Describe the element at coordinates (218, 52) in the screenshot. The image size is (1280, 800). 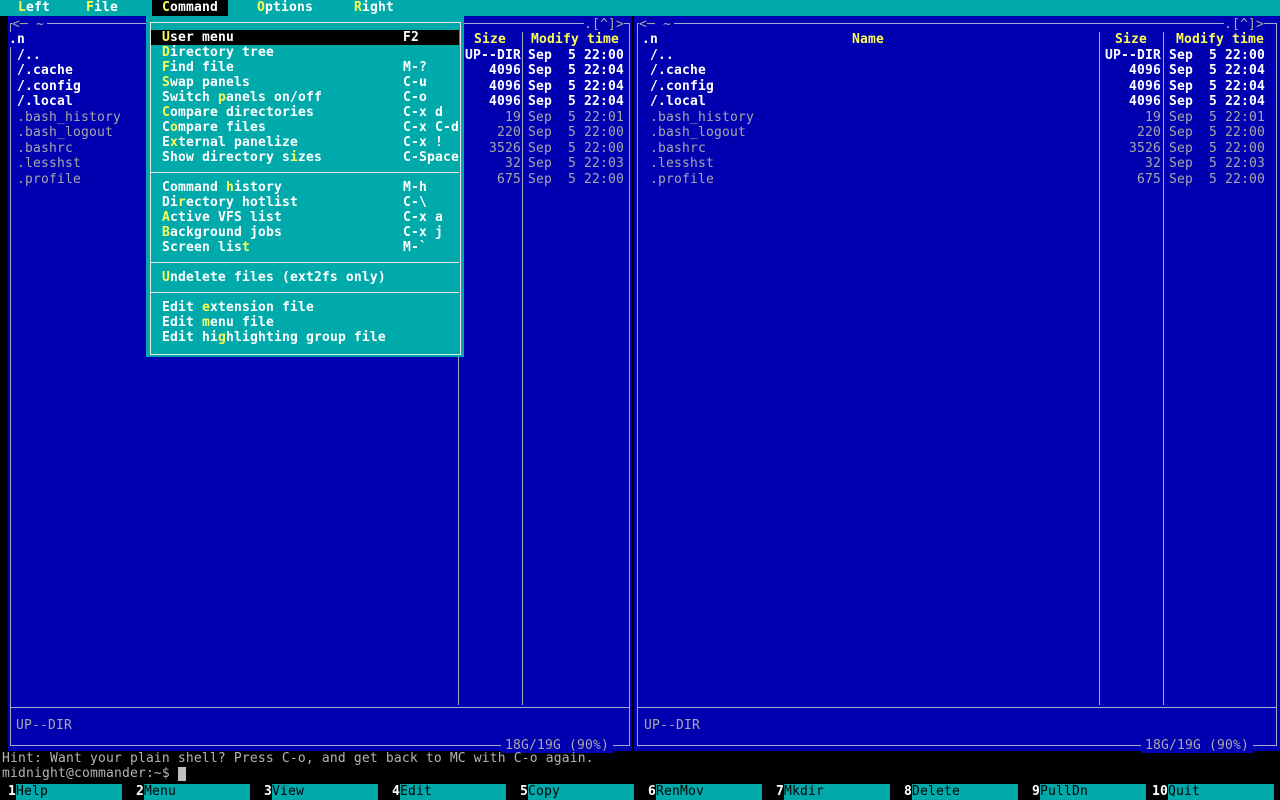
I see `menu-item-directory-tree: Directory tree` at that location.